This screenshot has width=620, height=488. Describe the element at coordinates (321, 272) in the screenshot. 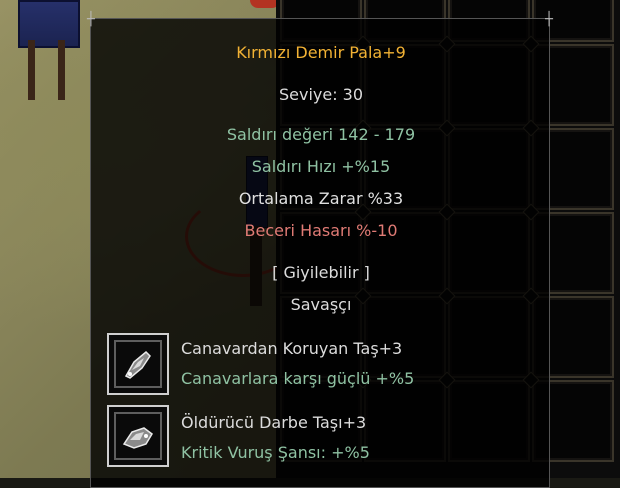

I see `wearable-label: [ Giyilebilir ]` at that location.